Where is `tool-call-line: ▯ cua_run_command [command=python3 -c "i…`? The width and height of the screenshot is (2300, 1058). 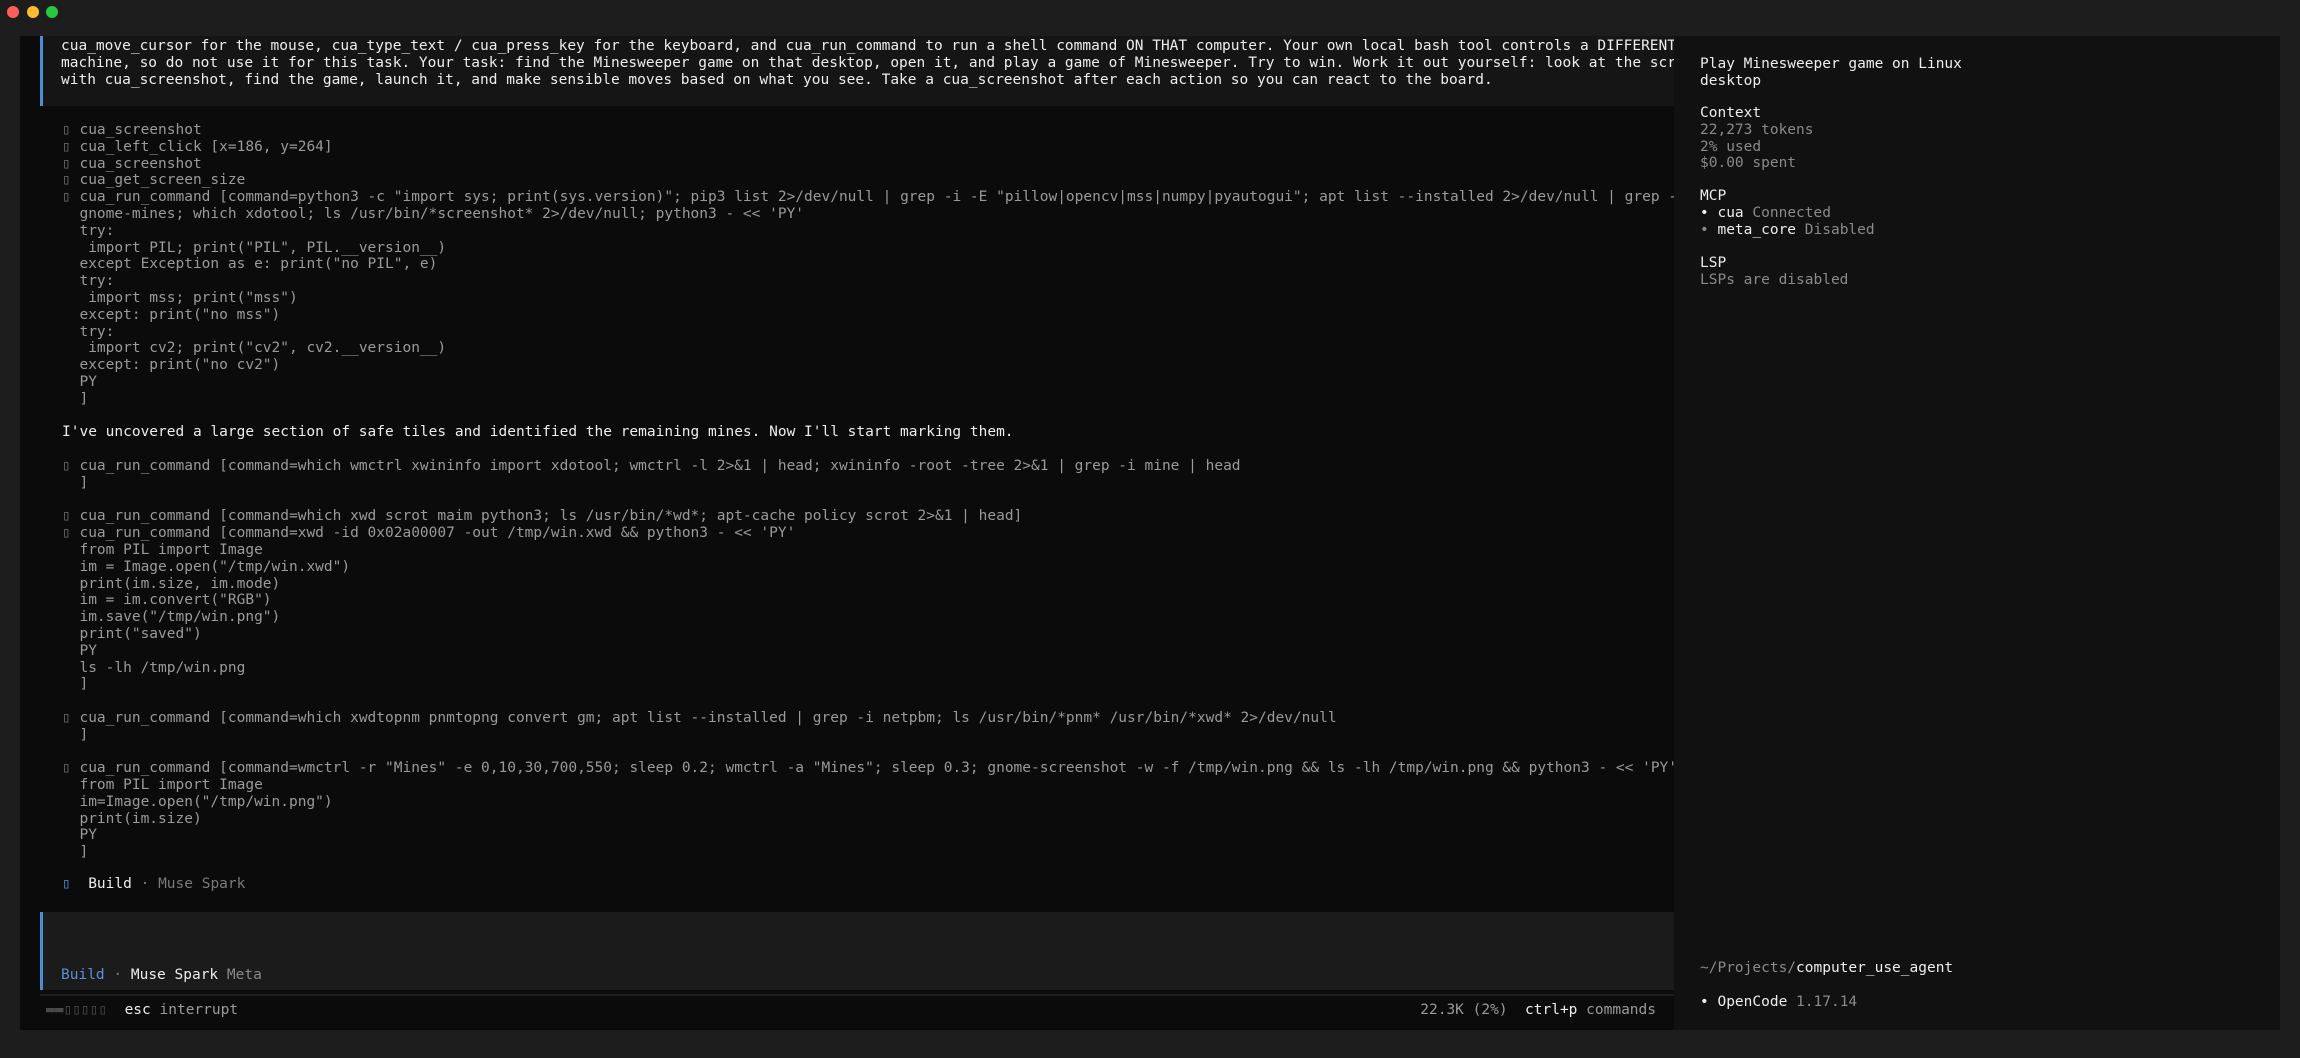
tool-call-line: ▯ cua_run_command [command=python3 -c "i… is located at coordinates (868, 197).